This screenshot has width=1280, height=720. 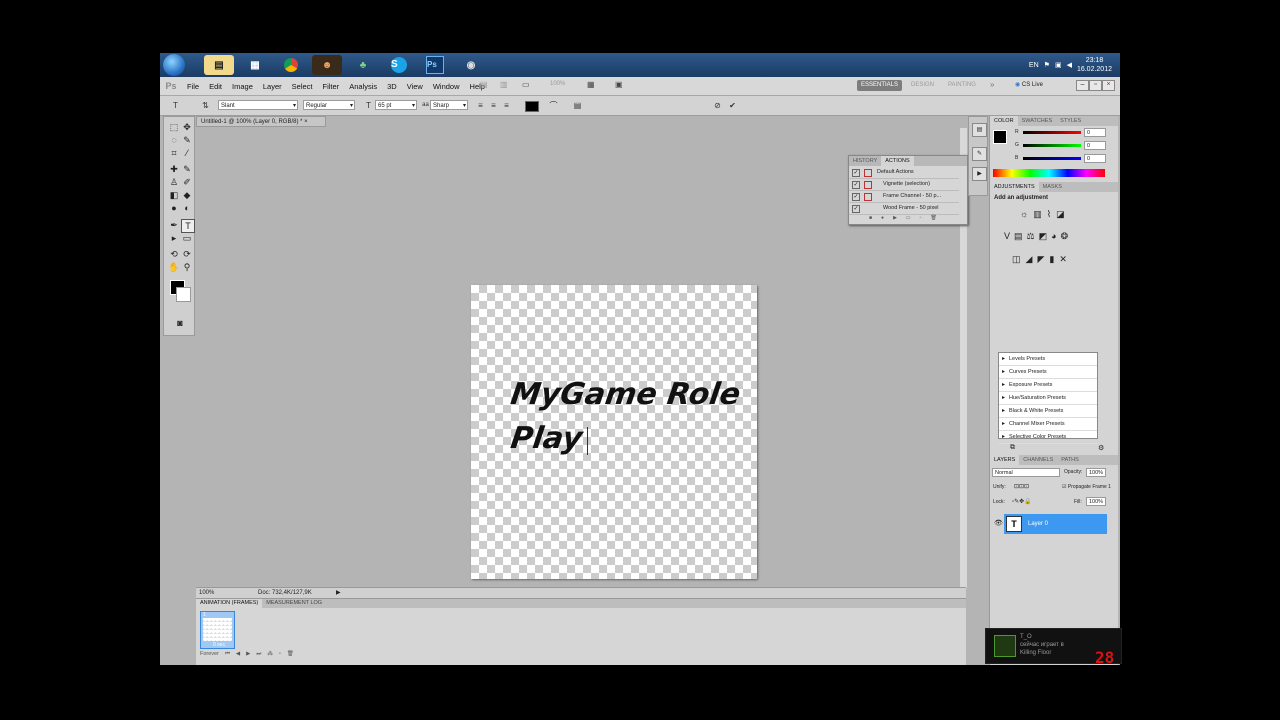 I want to click on frame-delay: 0 sec., so click(x=219, y=645).